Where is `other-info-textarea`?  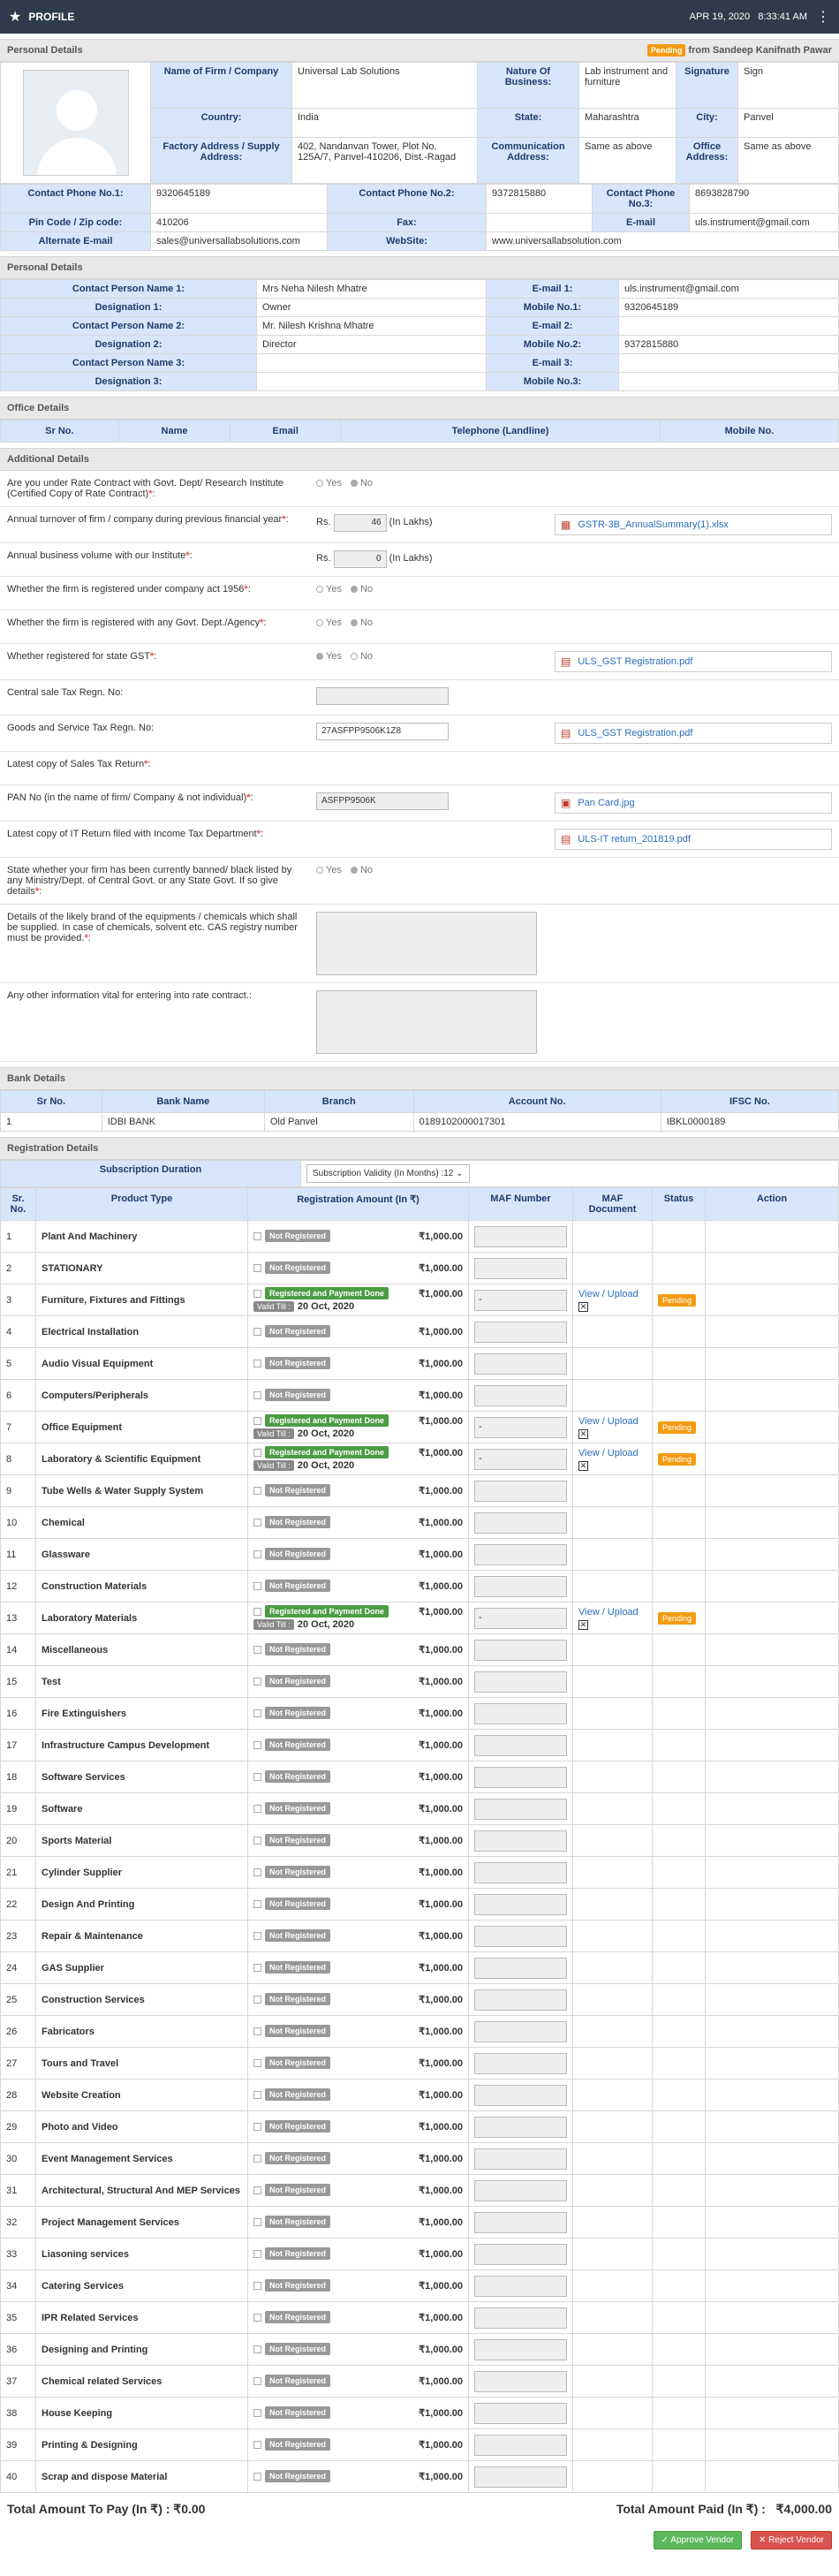
other-info-textarea is located at coordinates (426, 1022).